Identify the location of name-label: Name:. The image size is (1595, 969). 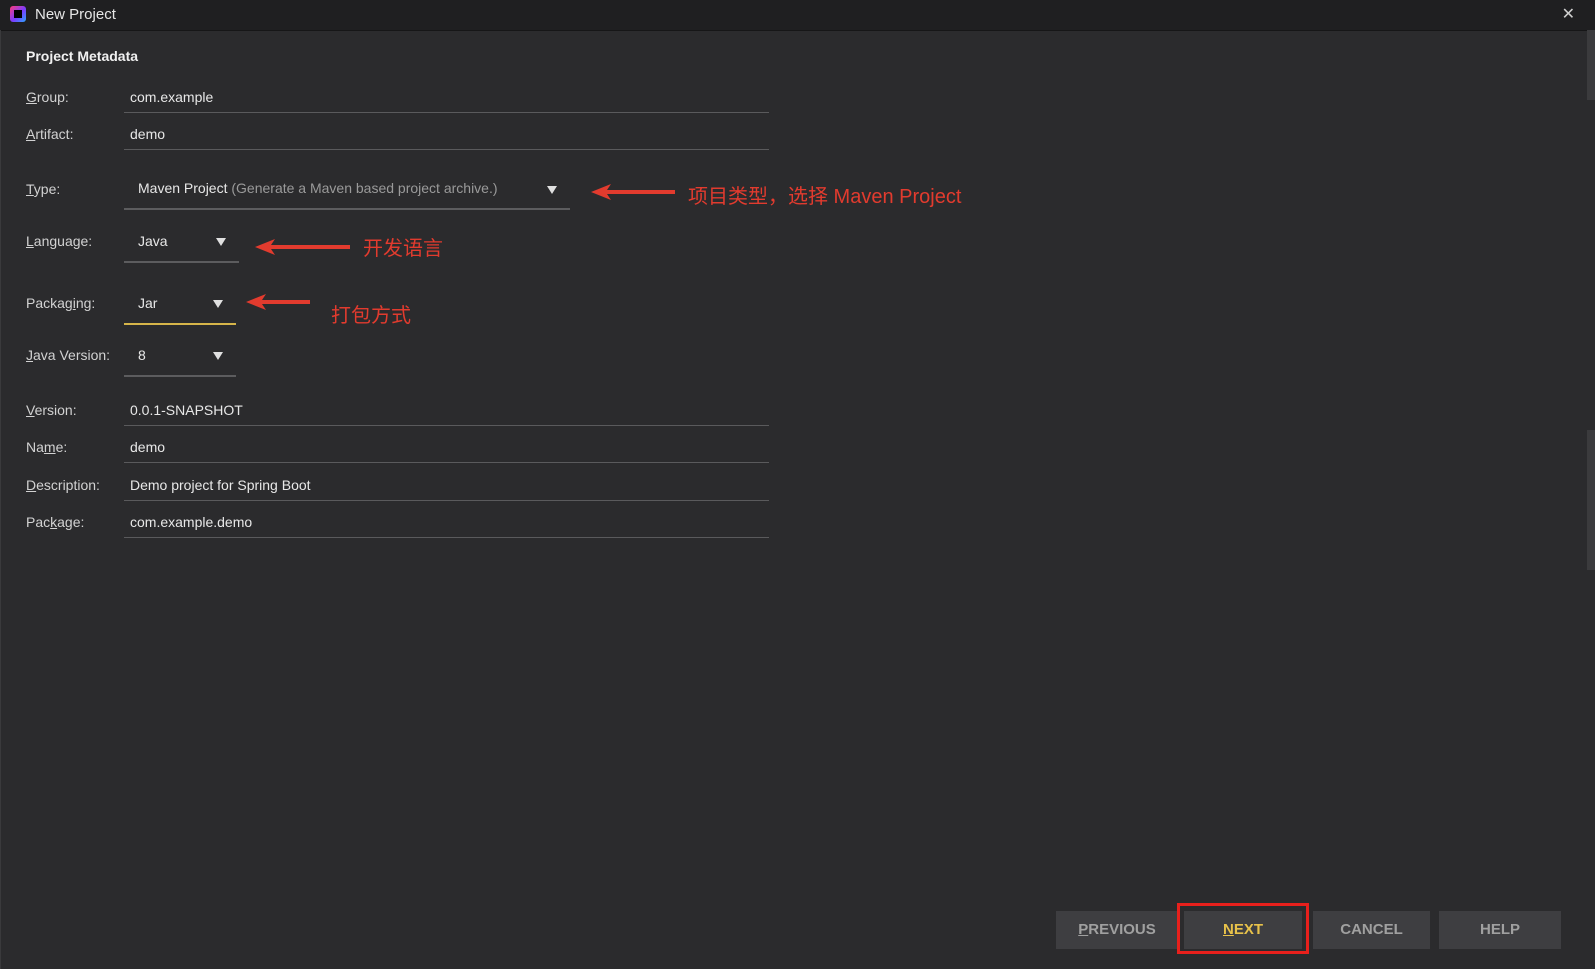
(47, 447).